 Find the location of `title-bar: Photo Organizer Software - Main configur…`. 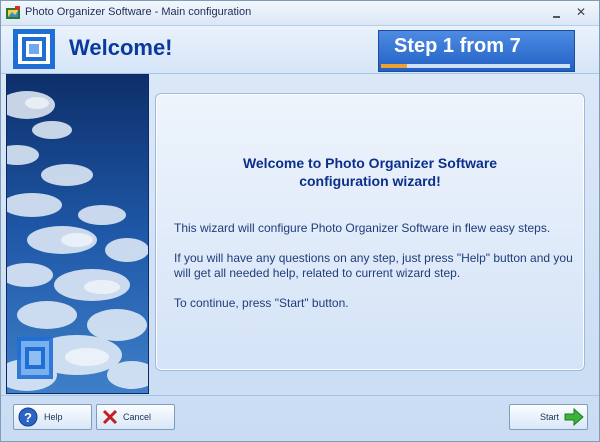

title-bar: Photo Organizer Software - Main configur… is located at coordinates (300, 13).